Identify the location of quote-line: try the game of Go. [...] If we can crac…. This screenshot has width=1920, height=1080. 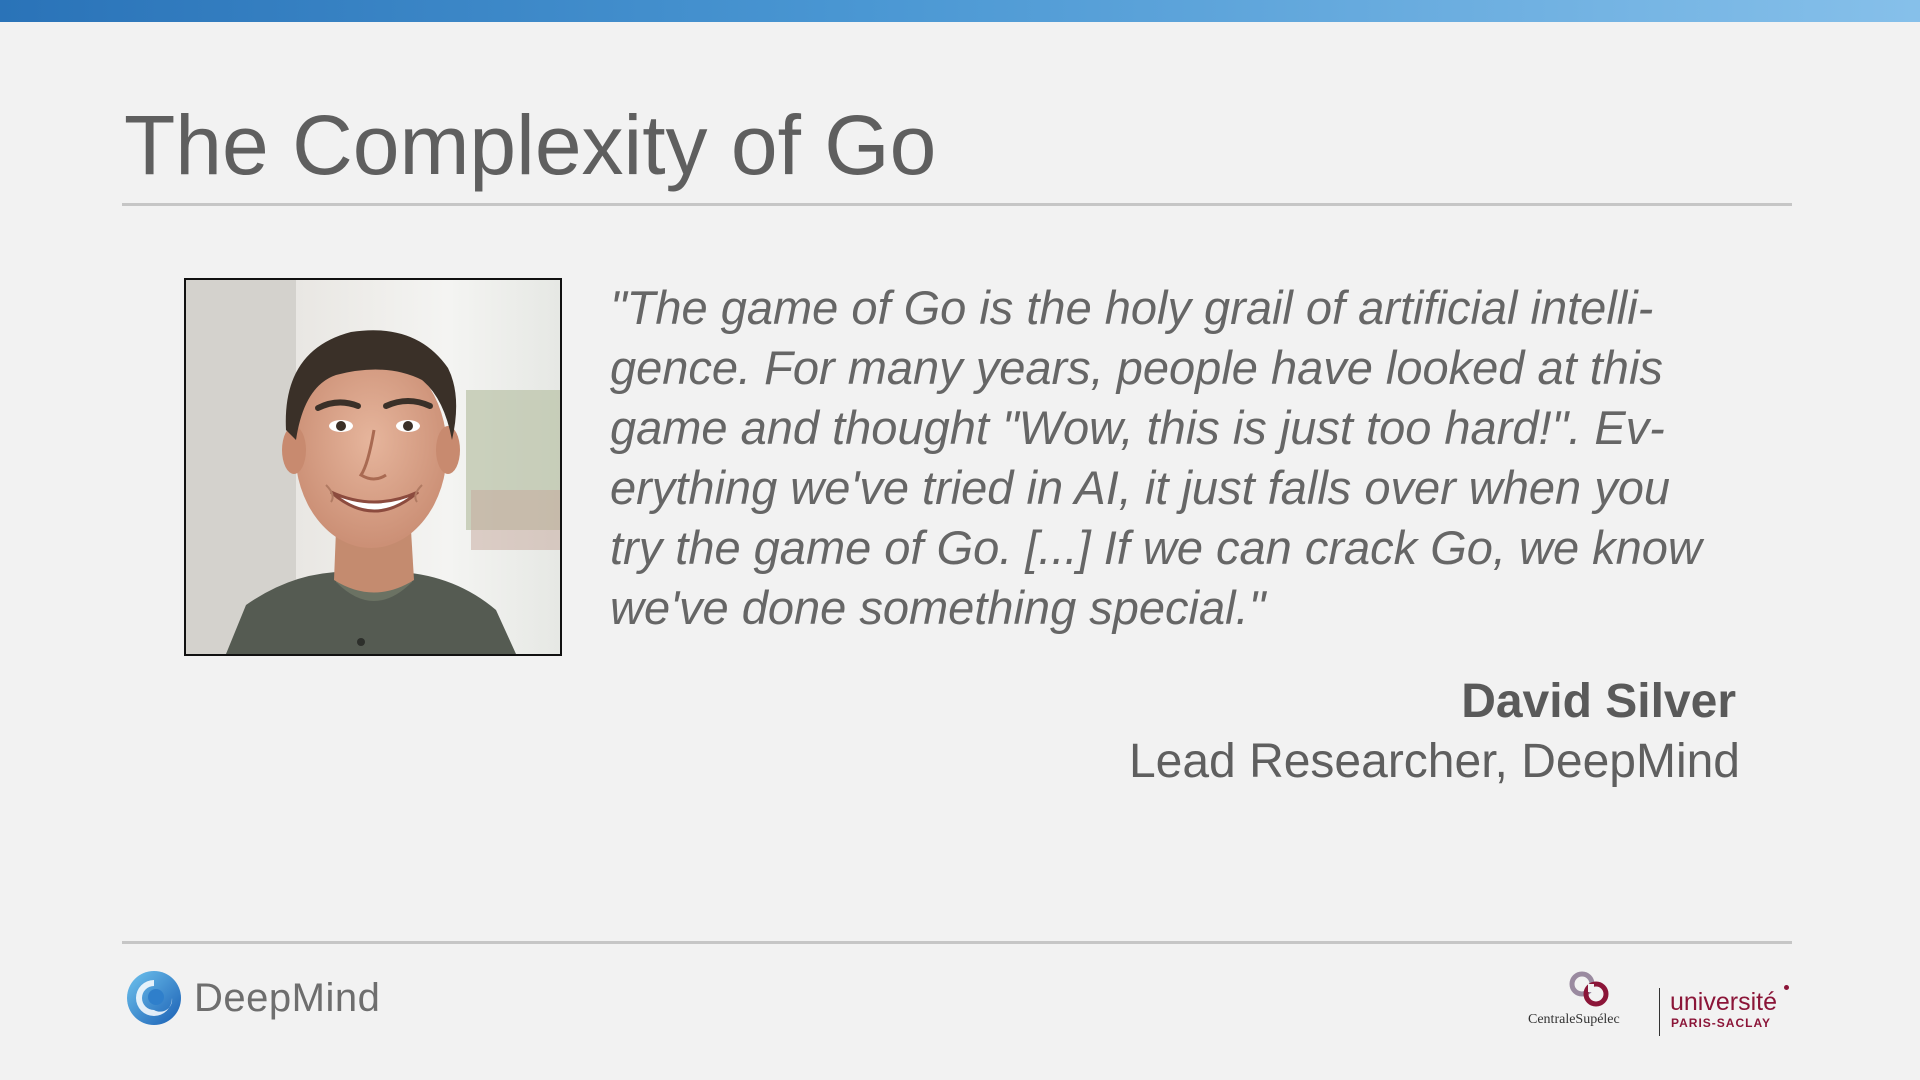
(1156, 547).